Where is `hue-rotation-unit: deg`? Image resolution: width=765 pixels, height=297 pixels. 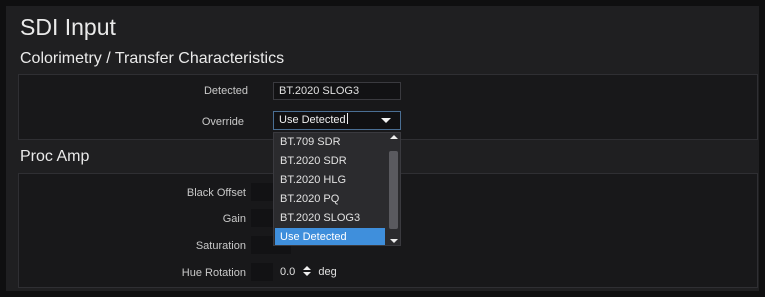 hue-rotation-unit: deg is located at coordinates (327, 272).